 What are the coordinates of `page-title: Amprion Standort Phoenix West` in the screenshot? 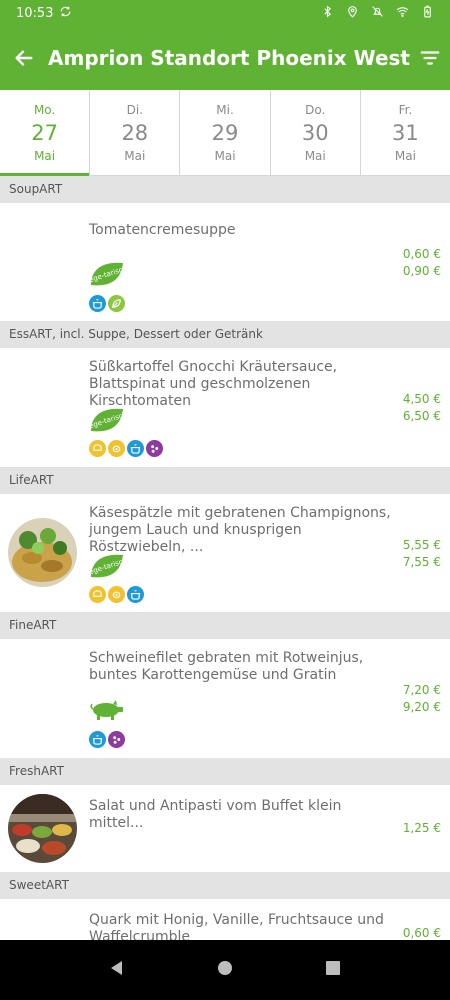 It's located at (229, 58).